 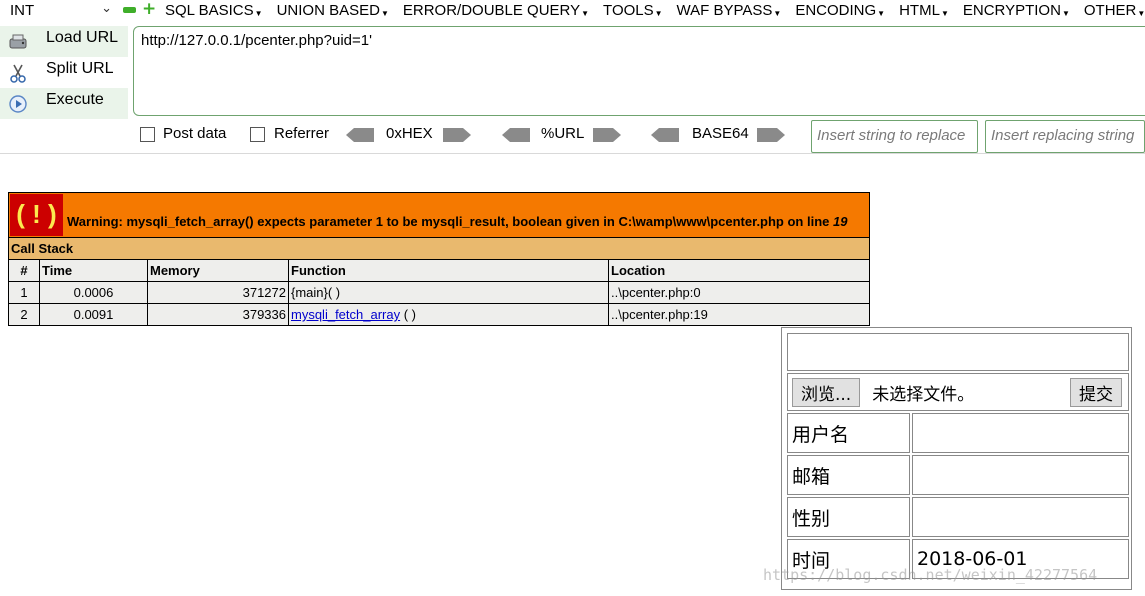 What do you see at coordinates (93, 292) in the screenshot?
I see `row-time: 0.0006` at bounding box center [93, 292].